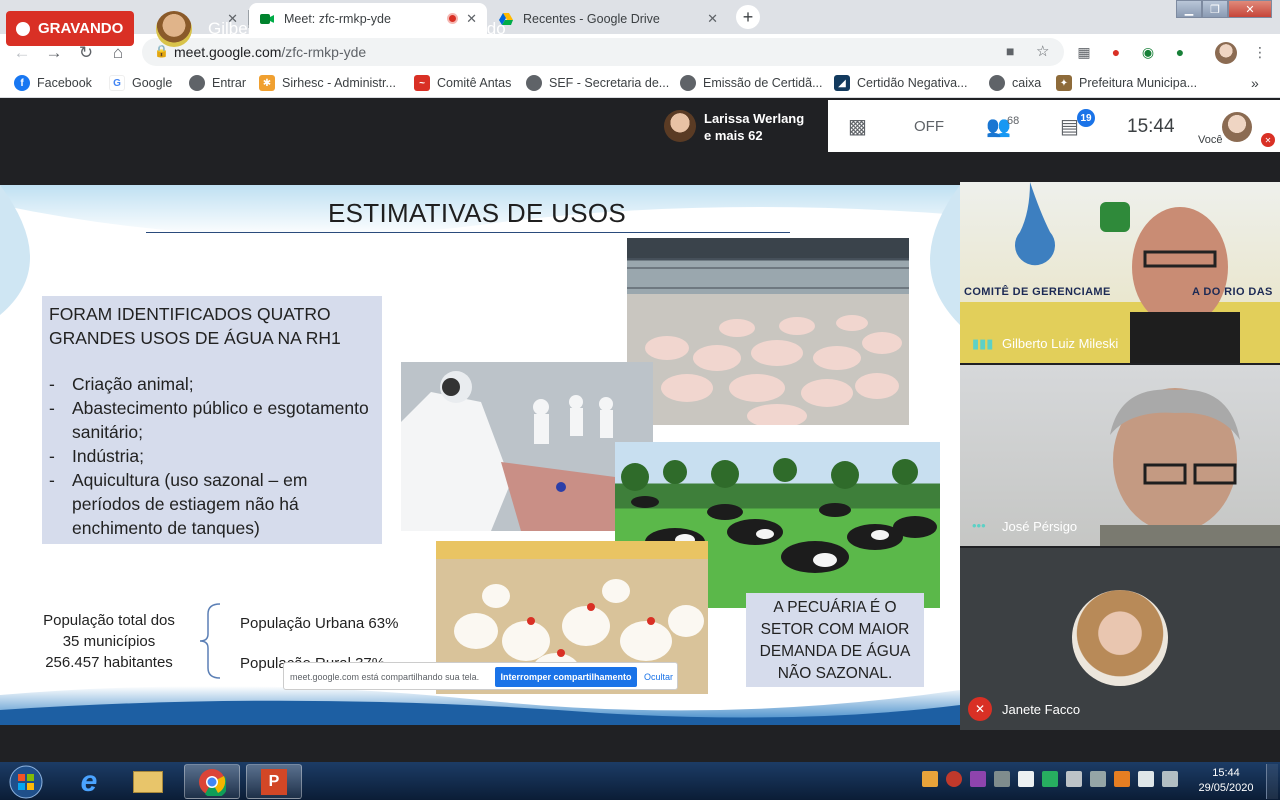  I want to click on taskbar-clock: 15:44 29/05/2020, so click(1226, 781).